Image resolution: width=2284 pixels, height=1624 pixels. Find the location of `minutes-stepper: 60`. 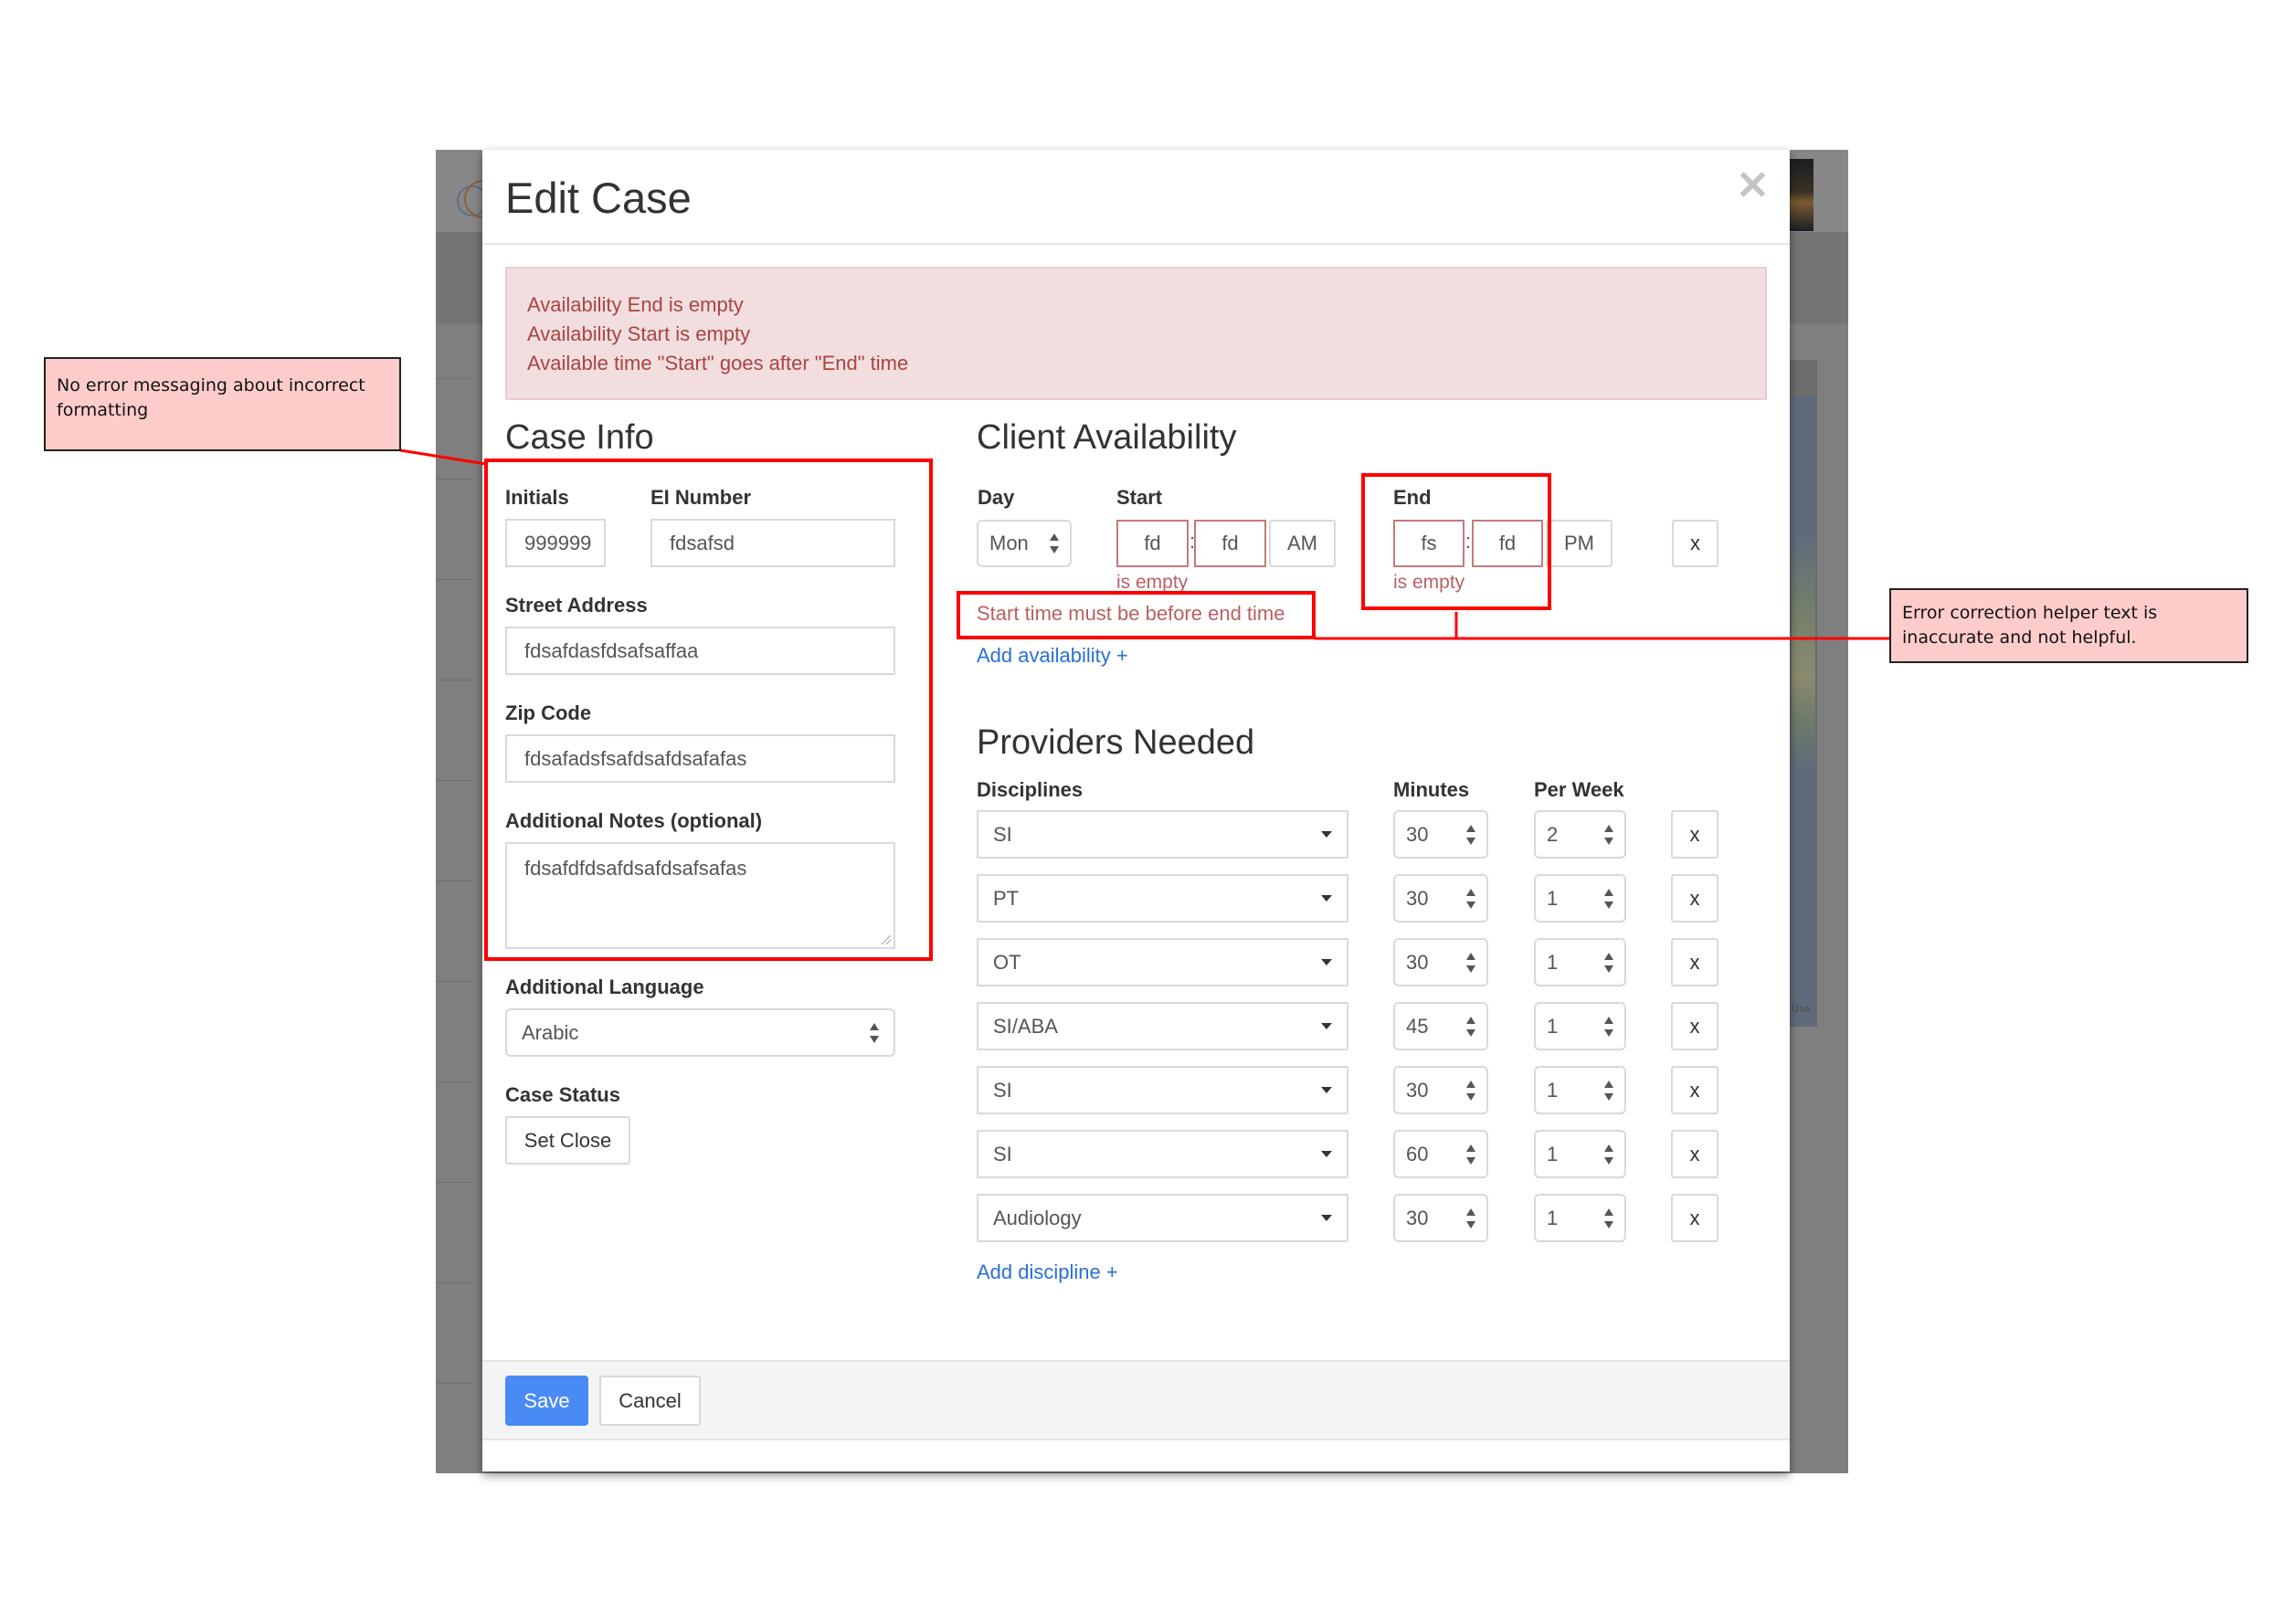

minutes-stepper: 60 is located at coordinates (1440, 1154).